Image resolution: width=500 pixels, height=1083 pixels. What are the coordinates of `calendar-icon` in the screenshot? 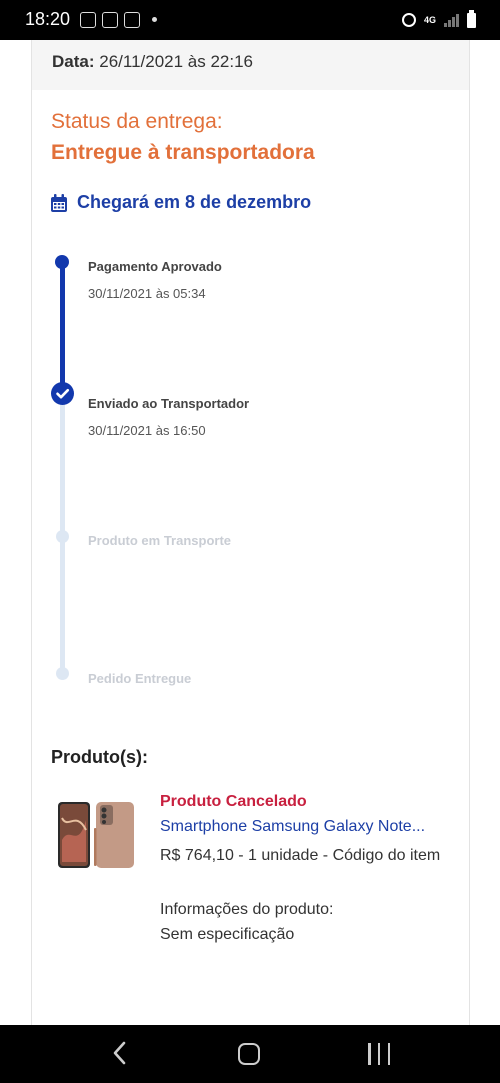 It's located at (59, 202).